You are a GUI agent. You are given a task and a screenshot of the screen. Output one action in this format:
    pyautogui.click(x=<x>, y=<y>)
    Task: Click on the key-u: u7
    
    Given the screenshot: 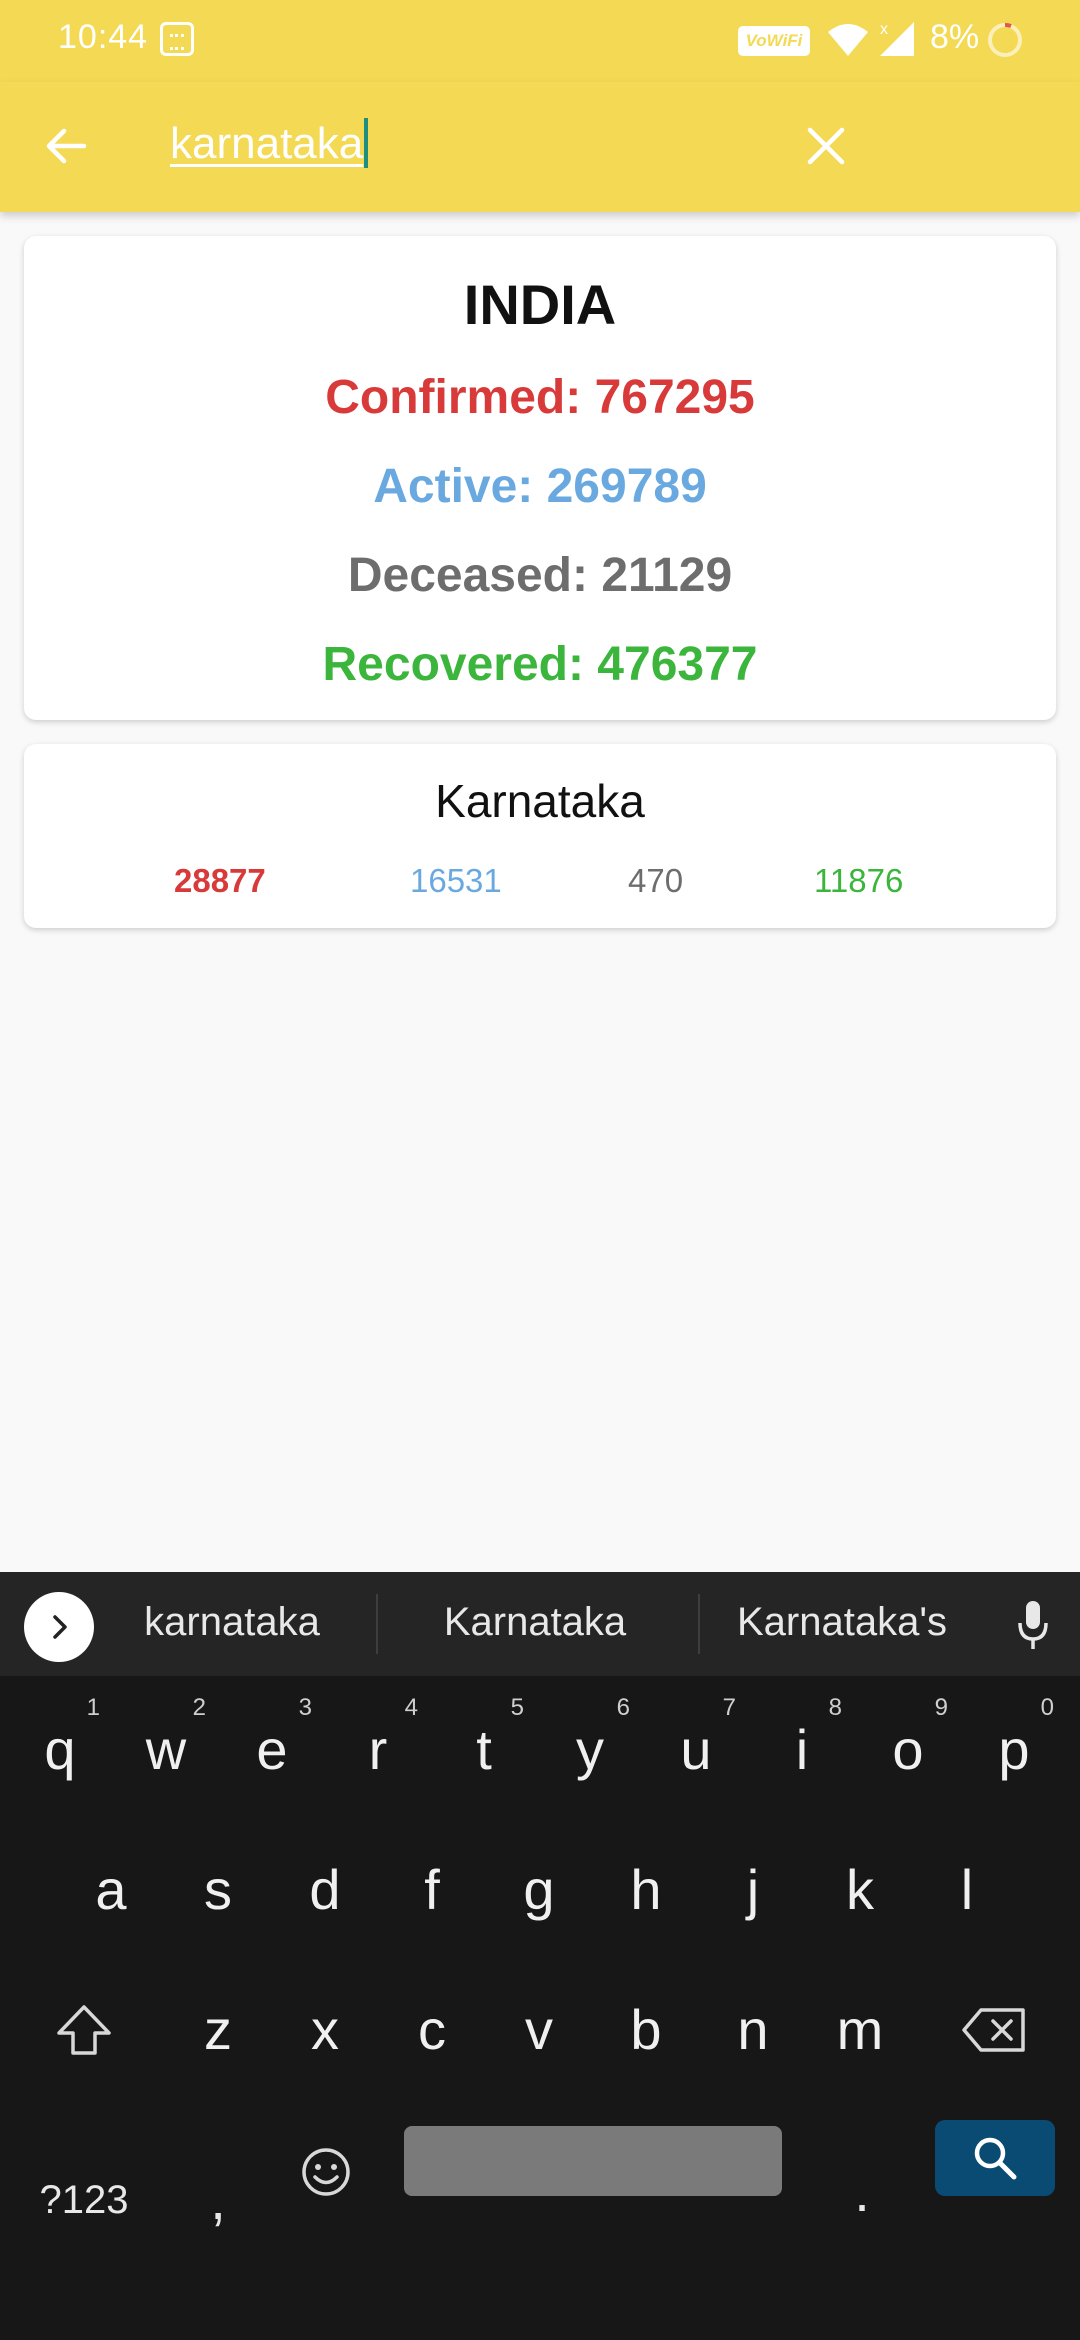 What is the action you would take?
    pyautogui.click(x=696, y=1750)
    